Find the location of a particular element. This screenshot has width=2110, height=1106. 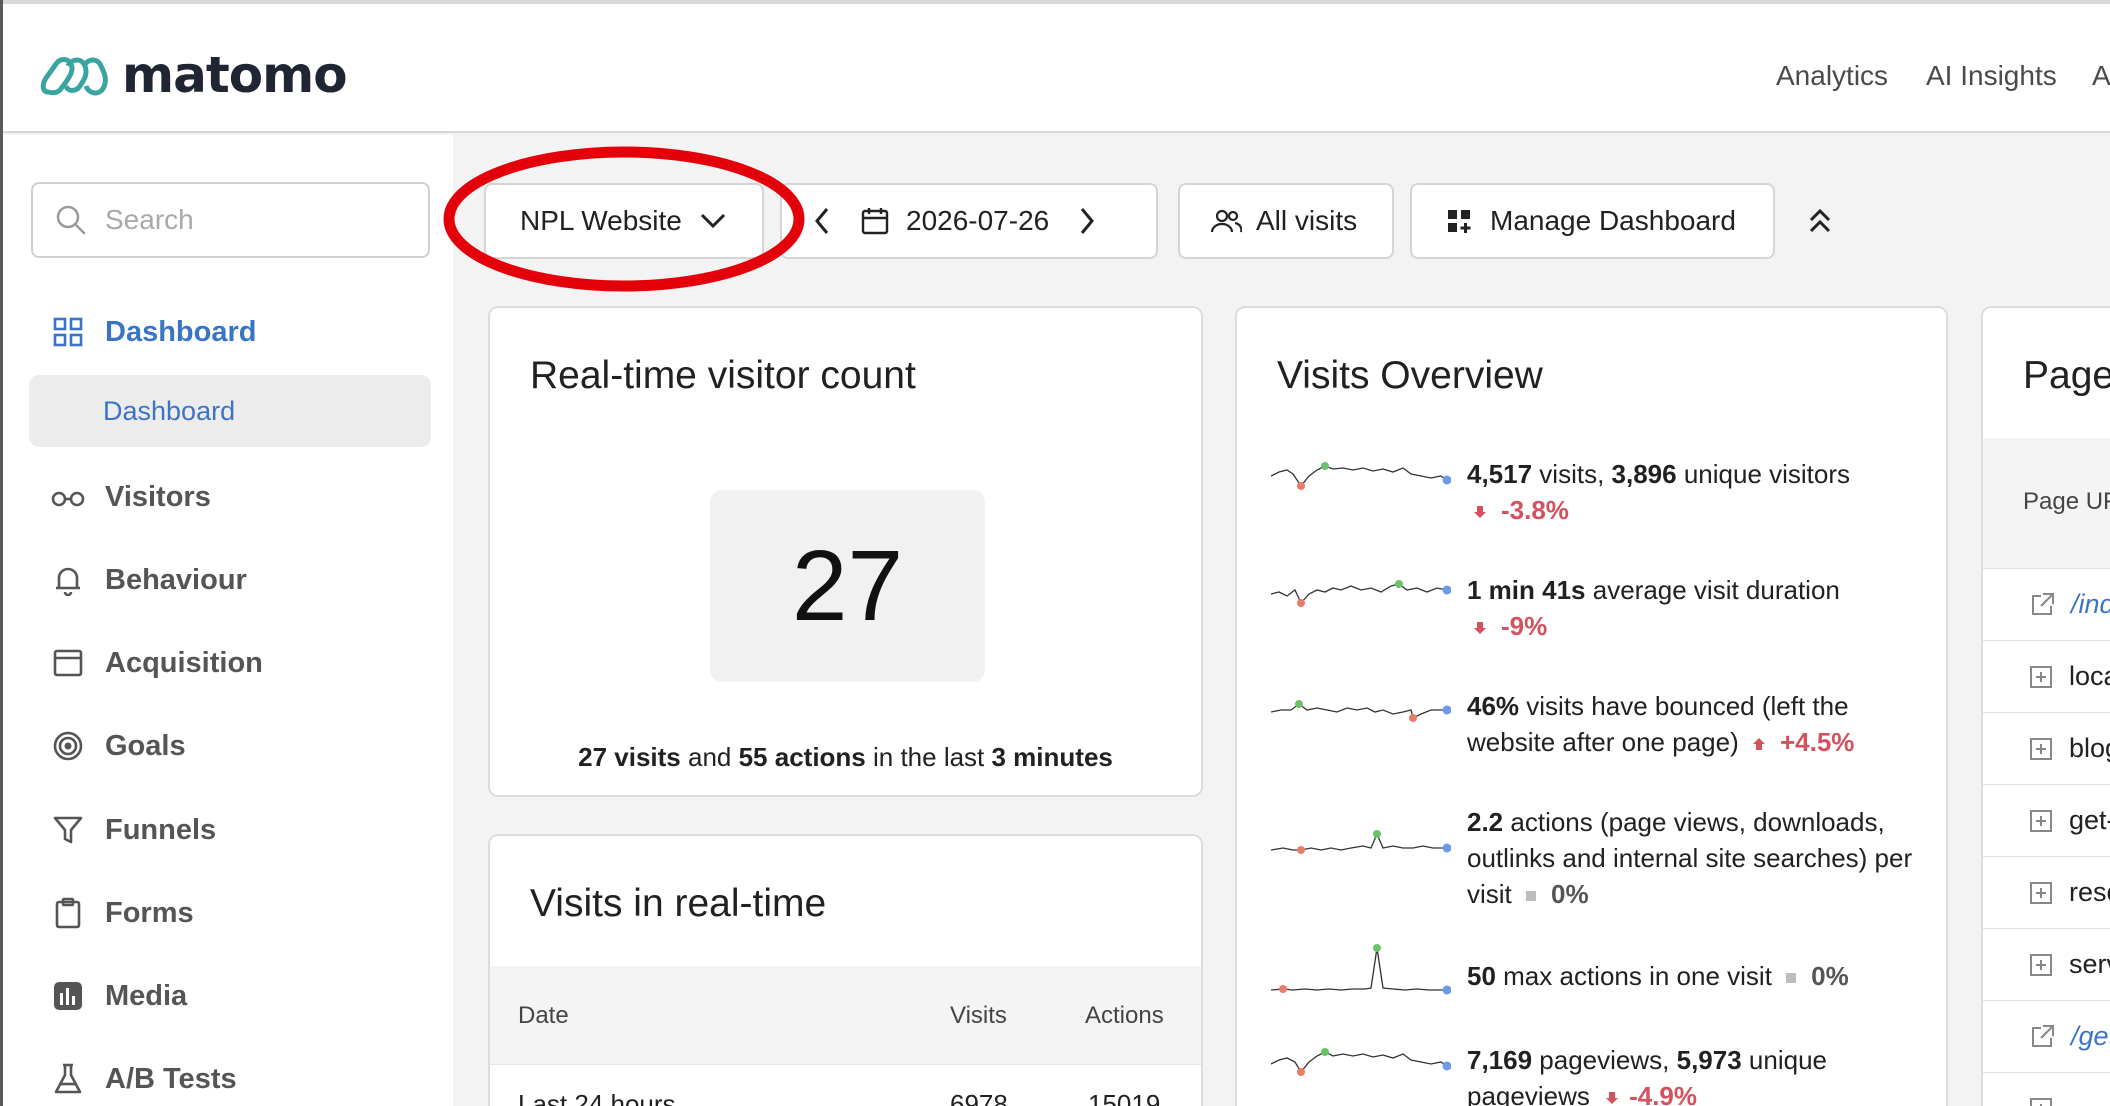

matomo-logo-icon is located at coordinates (74, 76).